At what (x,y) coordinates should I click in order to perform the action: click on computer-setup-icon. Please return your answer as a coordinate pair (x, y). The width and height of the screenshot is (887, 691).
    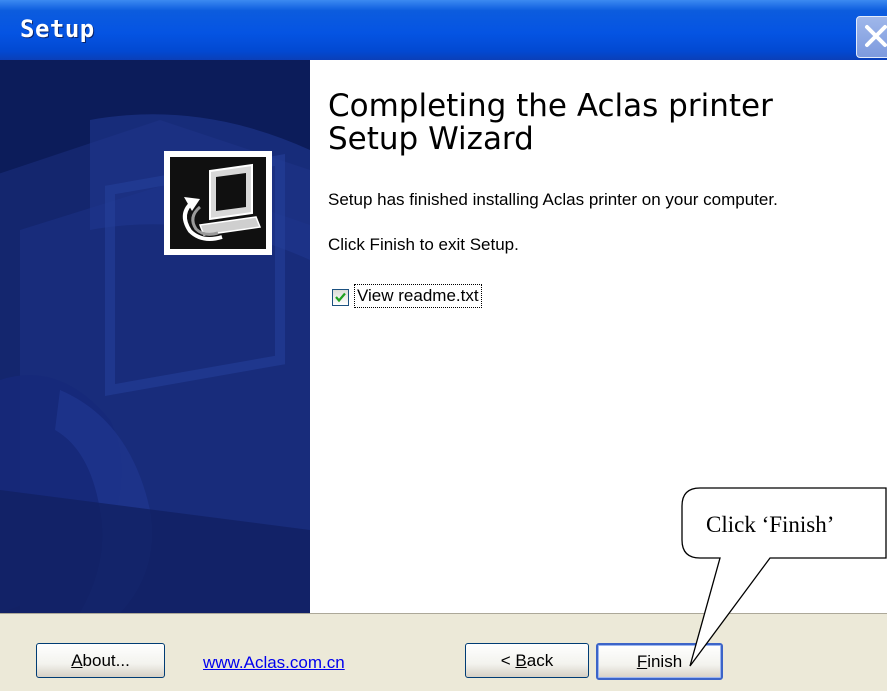
    Looking at the image, I should click on (218, 203).